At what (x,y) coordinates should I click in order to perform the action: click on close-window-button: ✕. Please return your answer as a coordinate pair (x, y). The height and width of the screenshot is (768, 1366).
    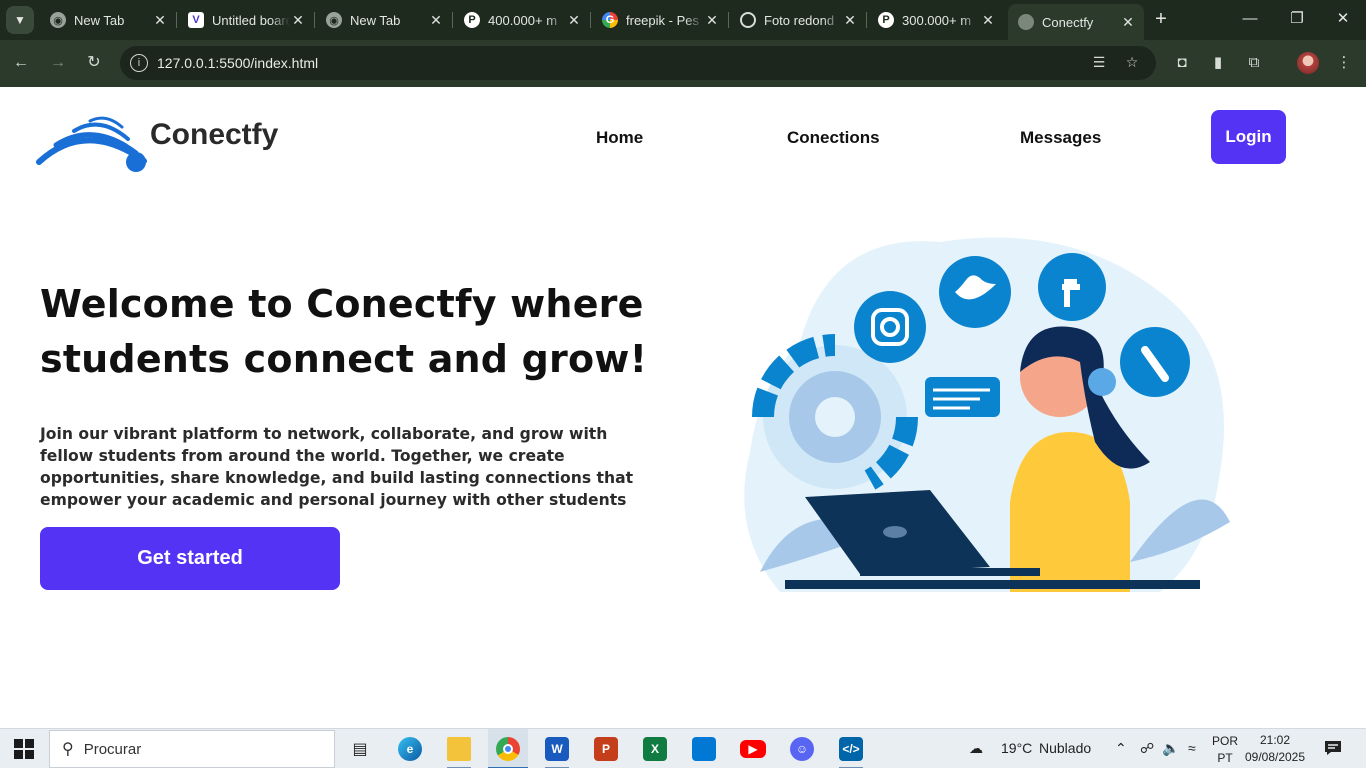
    Looking at the image, I should click on (1343, 19).